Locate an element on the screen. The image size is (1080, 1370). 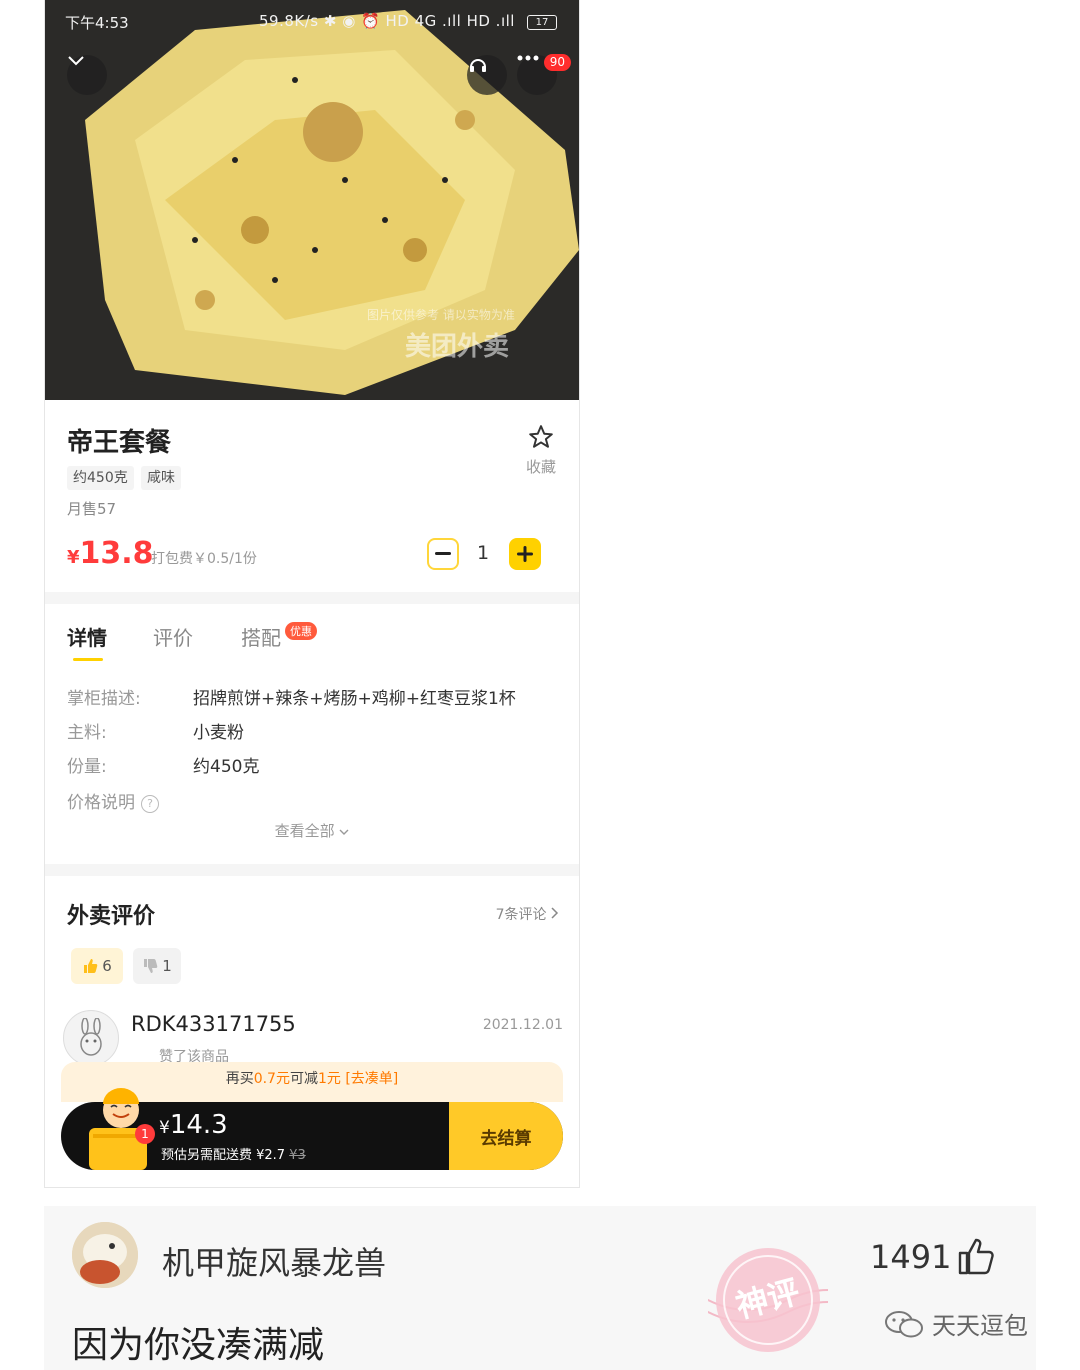
tab-combo: 搭配 is located at coordinates (261, 636).